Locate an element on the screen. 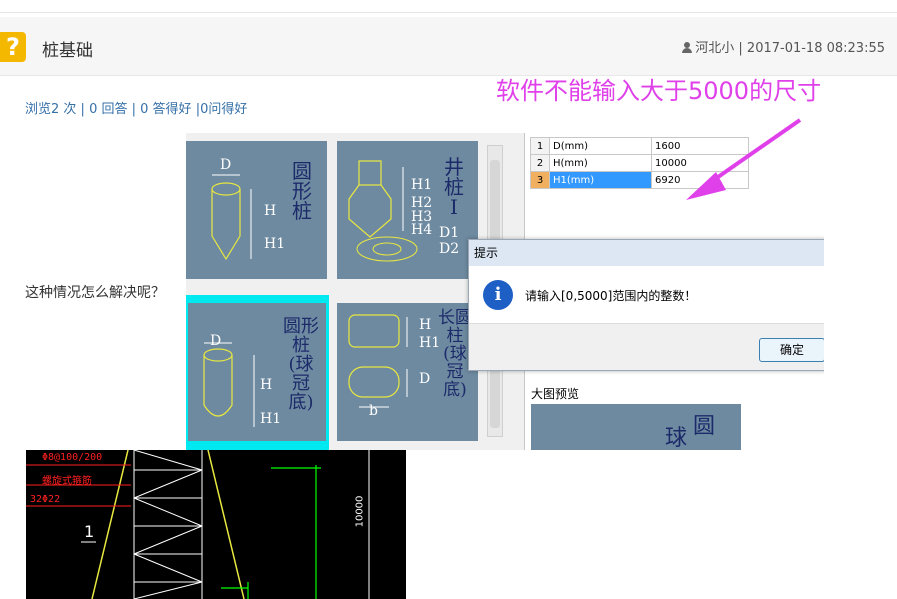 The width and height of the screenshot is (897, 599). good-questions-count: 0问得好 is located at coordinates (224, 109).